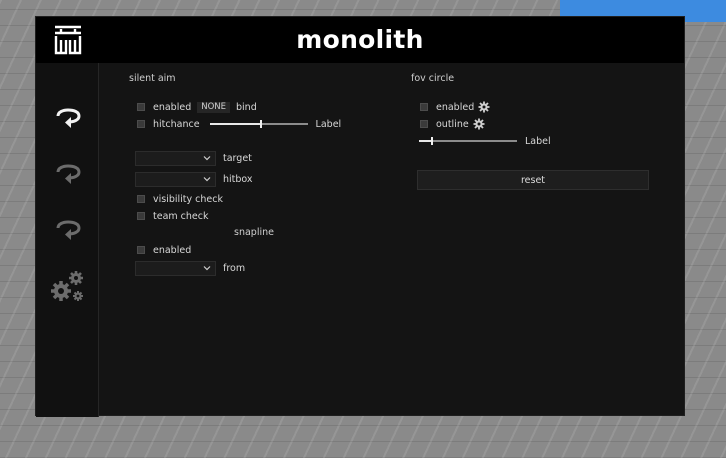  What do you see at coordinates (141, 216) in the screenshot?
I see `team-check-checkbox` at bounding box center [141, 216].